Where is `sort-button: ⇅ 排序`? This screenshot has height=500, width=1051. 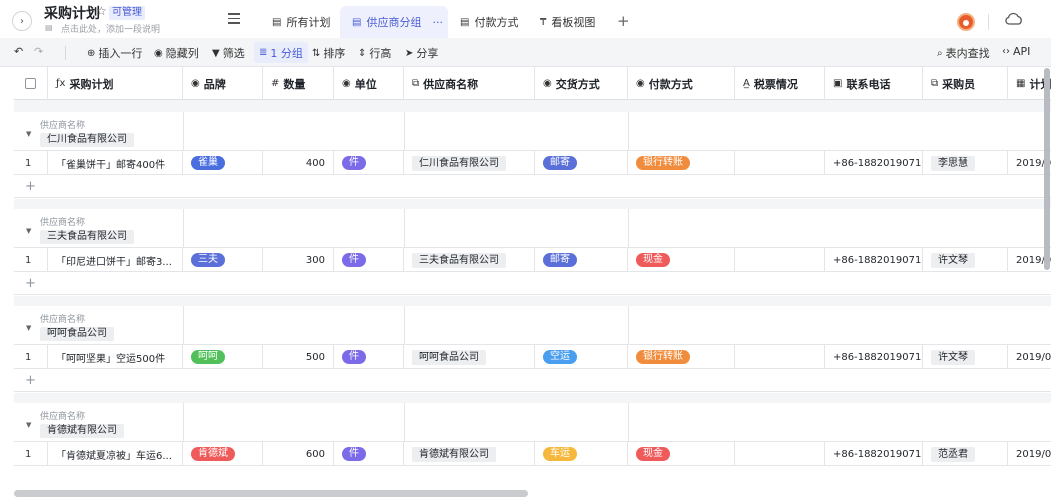
sort-button: ⇅ 排序 is located at coordinates (328, 53).